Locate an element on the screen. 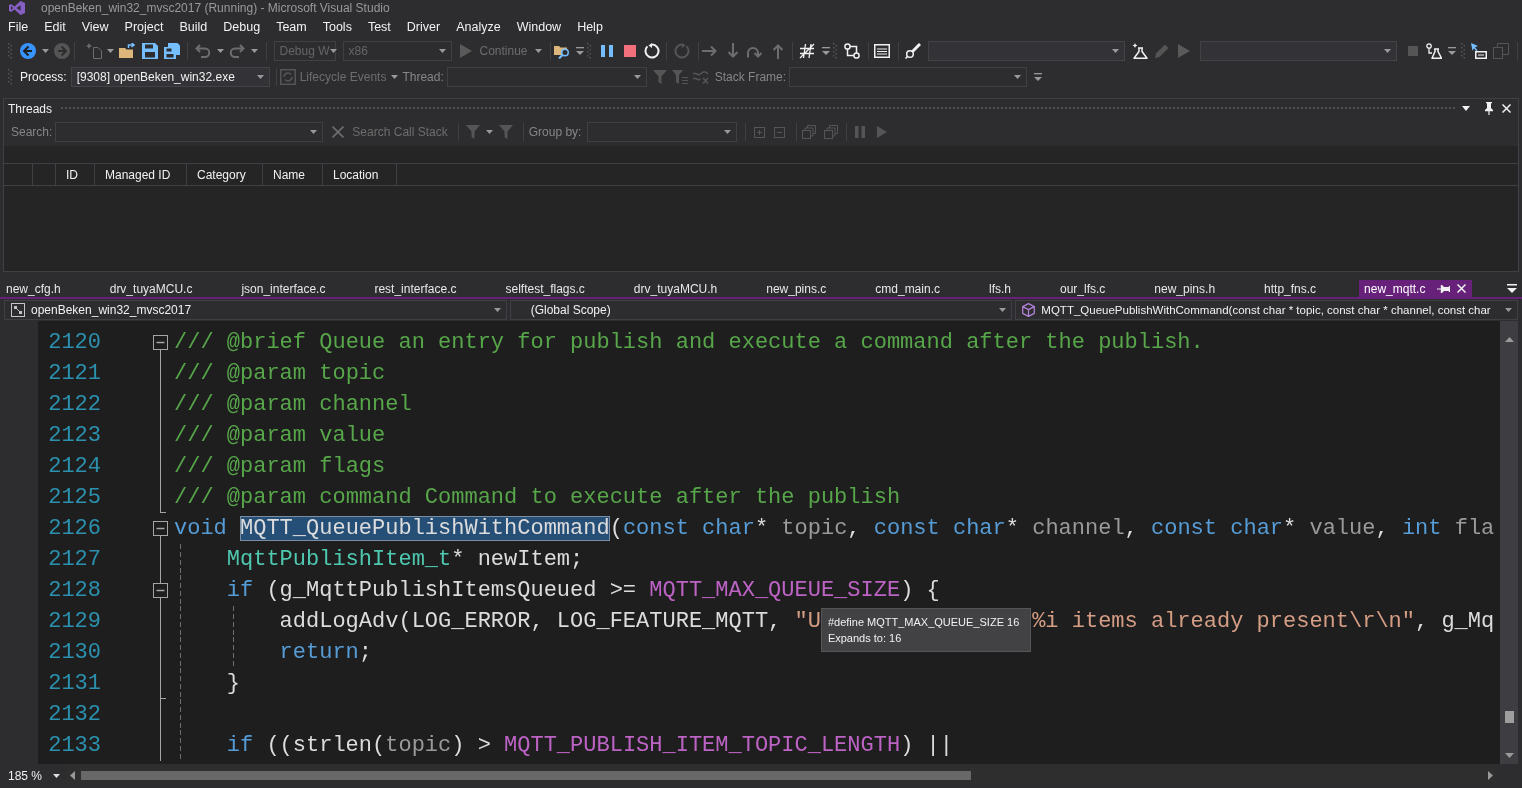 The width and height of the screenshot is (1522, 788). new-file-icon is located at coordinates (94, 51).